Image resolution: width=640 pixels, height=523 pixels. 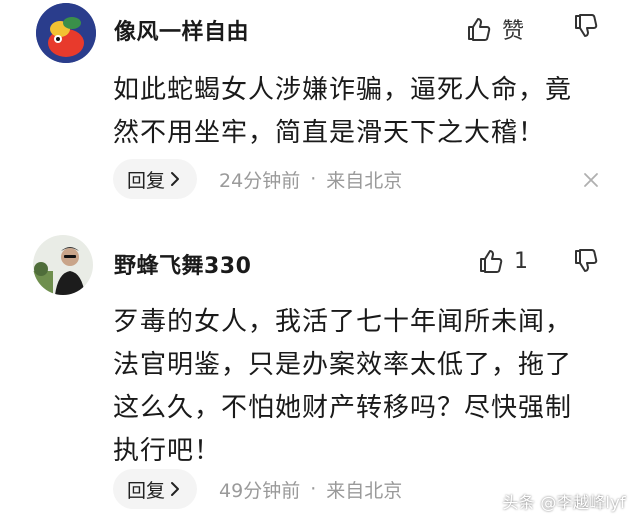 I want to click on comment-info: 49分钟前 · 来自北京, so click(x=310, y=489).